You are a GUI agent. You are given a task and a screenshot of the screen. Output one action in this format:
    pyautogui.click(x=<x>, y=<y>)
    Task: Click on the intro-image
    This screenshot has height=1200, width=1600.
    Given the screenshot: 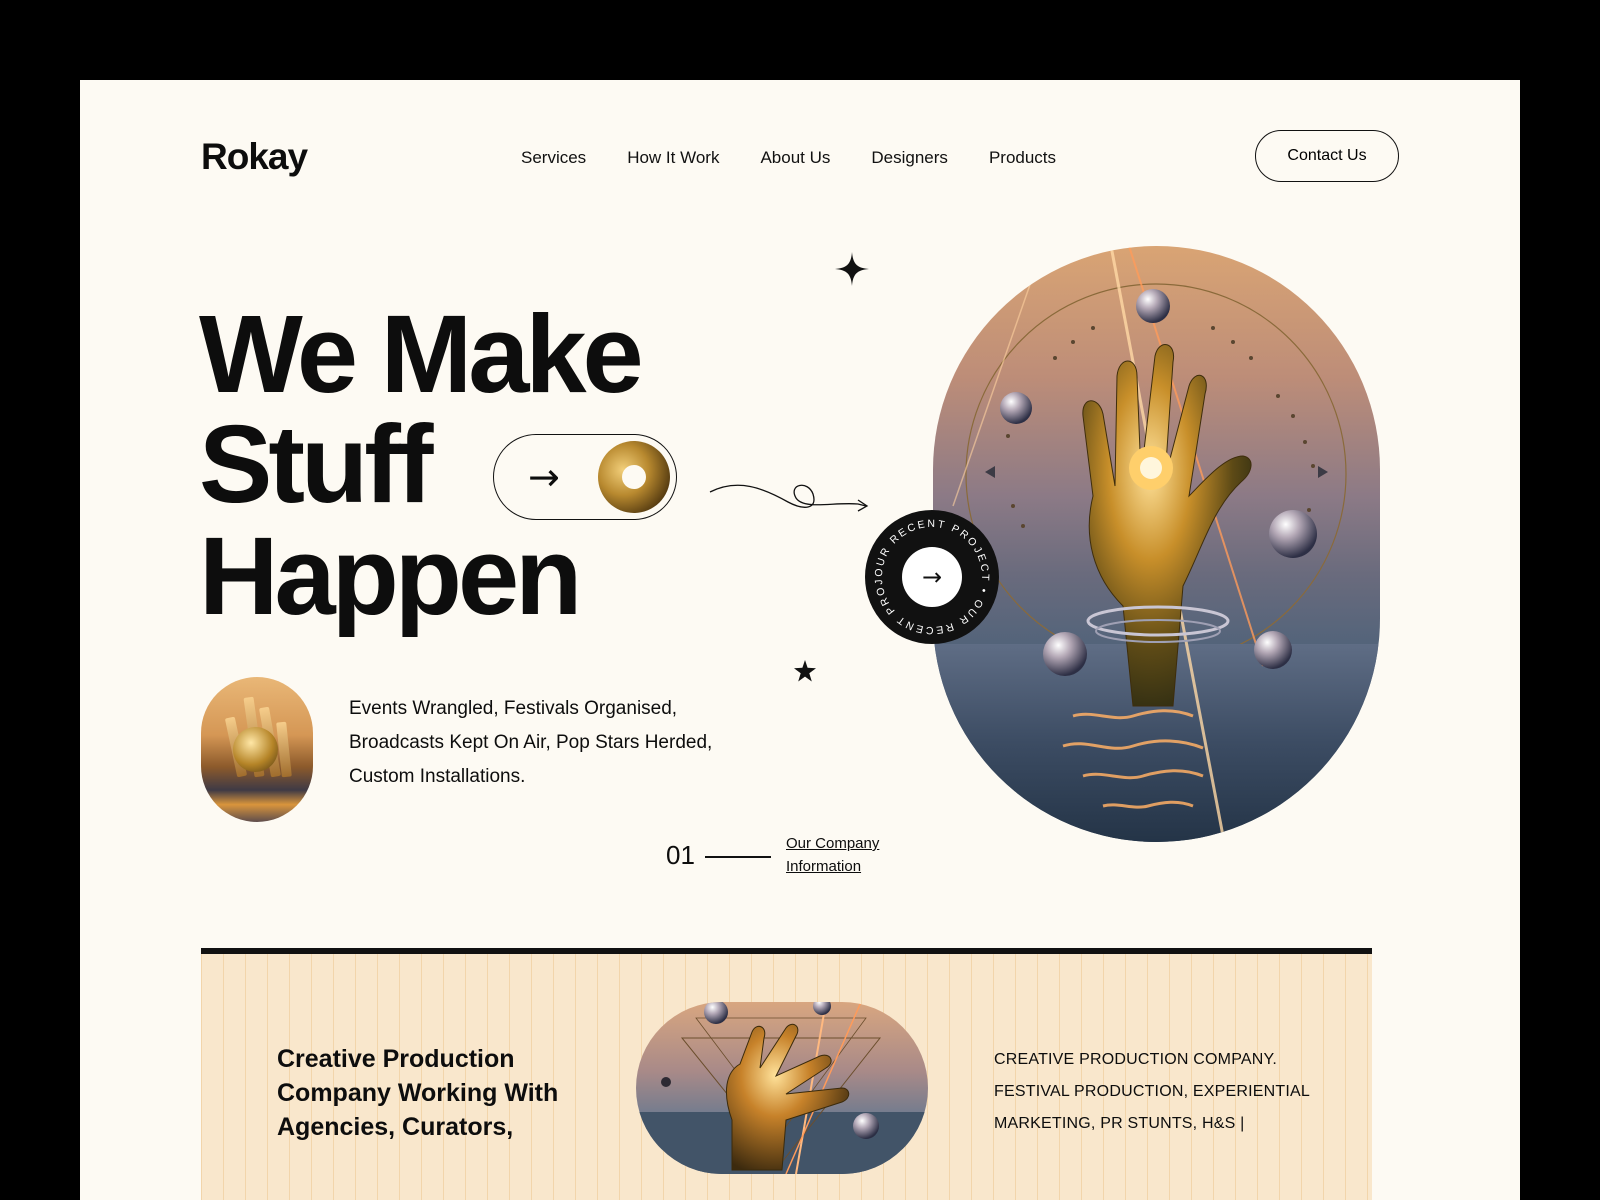 What is the action you would take?
    pyautogui.click(x=782, y=1088)
    